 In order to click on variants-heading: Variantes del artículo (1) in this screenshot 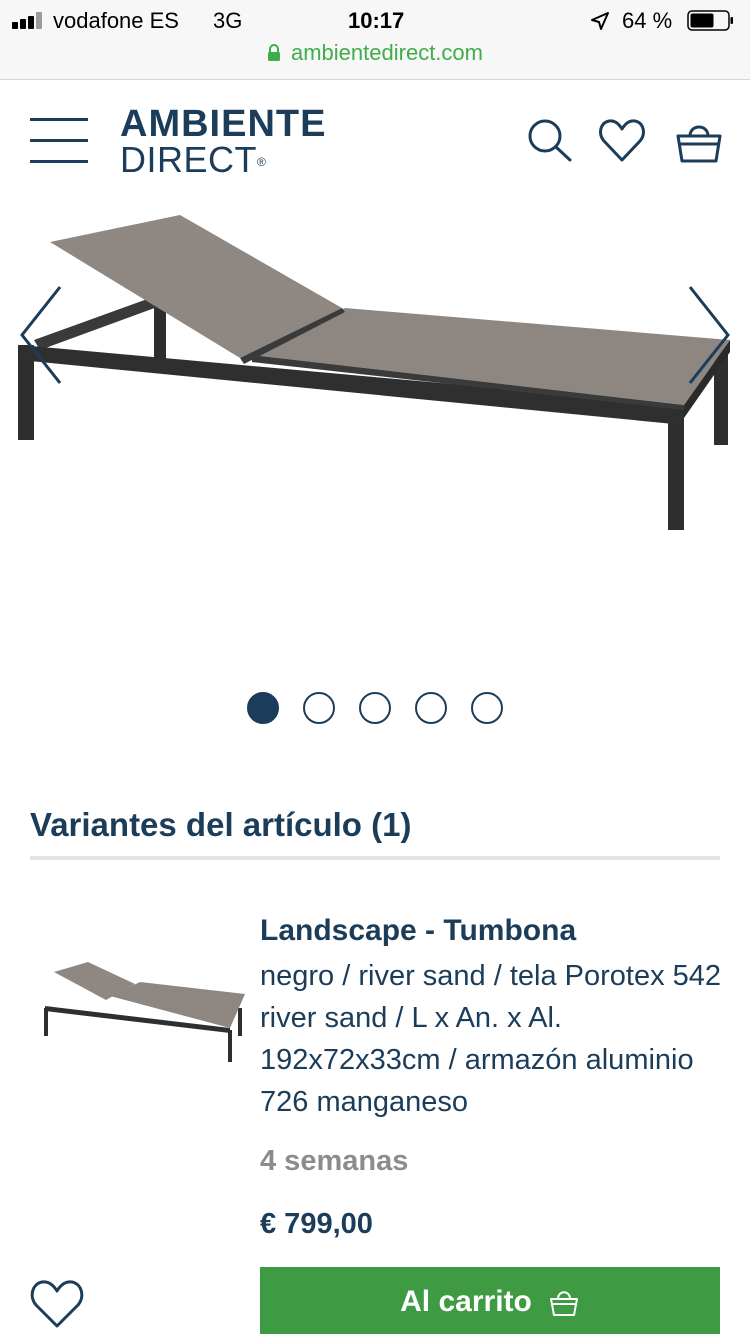, I will do `click(221, 824)`.